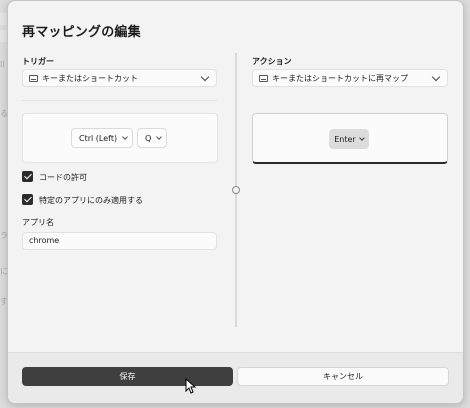 This screenshot has height=408, width=470. Describe the element at coordinates (272, 61) in the screenshot. I see `action-label: アクション` at that location.